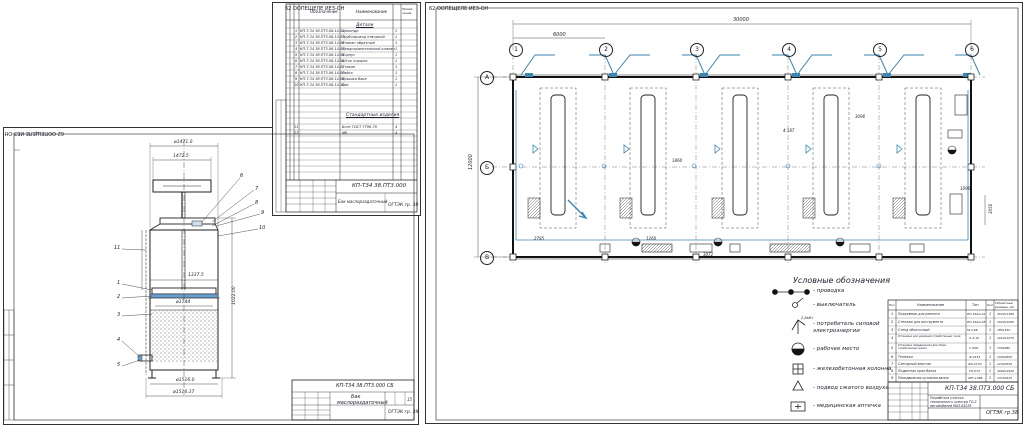 The image size is (1024, 425). What do you see at coordinates (914, 330) in the screenshot?
I see `equip-row-name: Стенд обкаточный` at bounding box center [914, 330].